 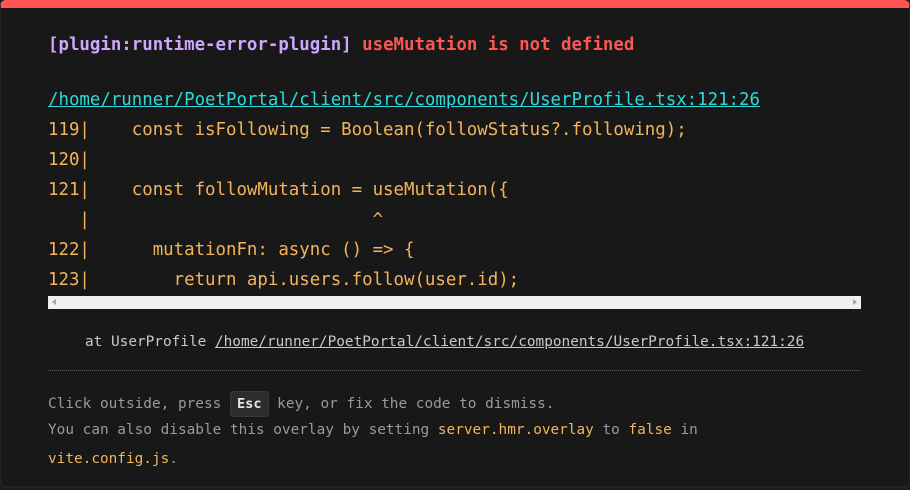 What do you see at coordinates (515, 430) in the screenshot?
I see `setting-name: server.hmr.overlay` at bounding box center [515, 430].